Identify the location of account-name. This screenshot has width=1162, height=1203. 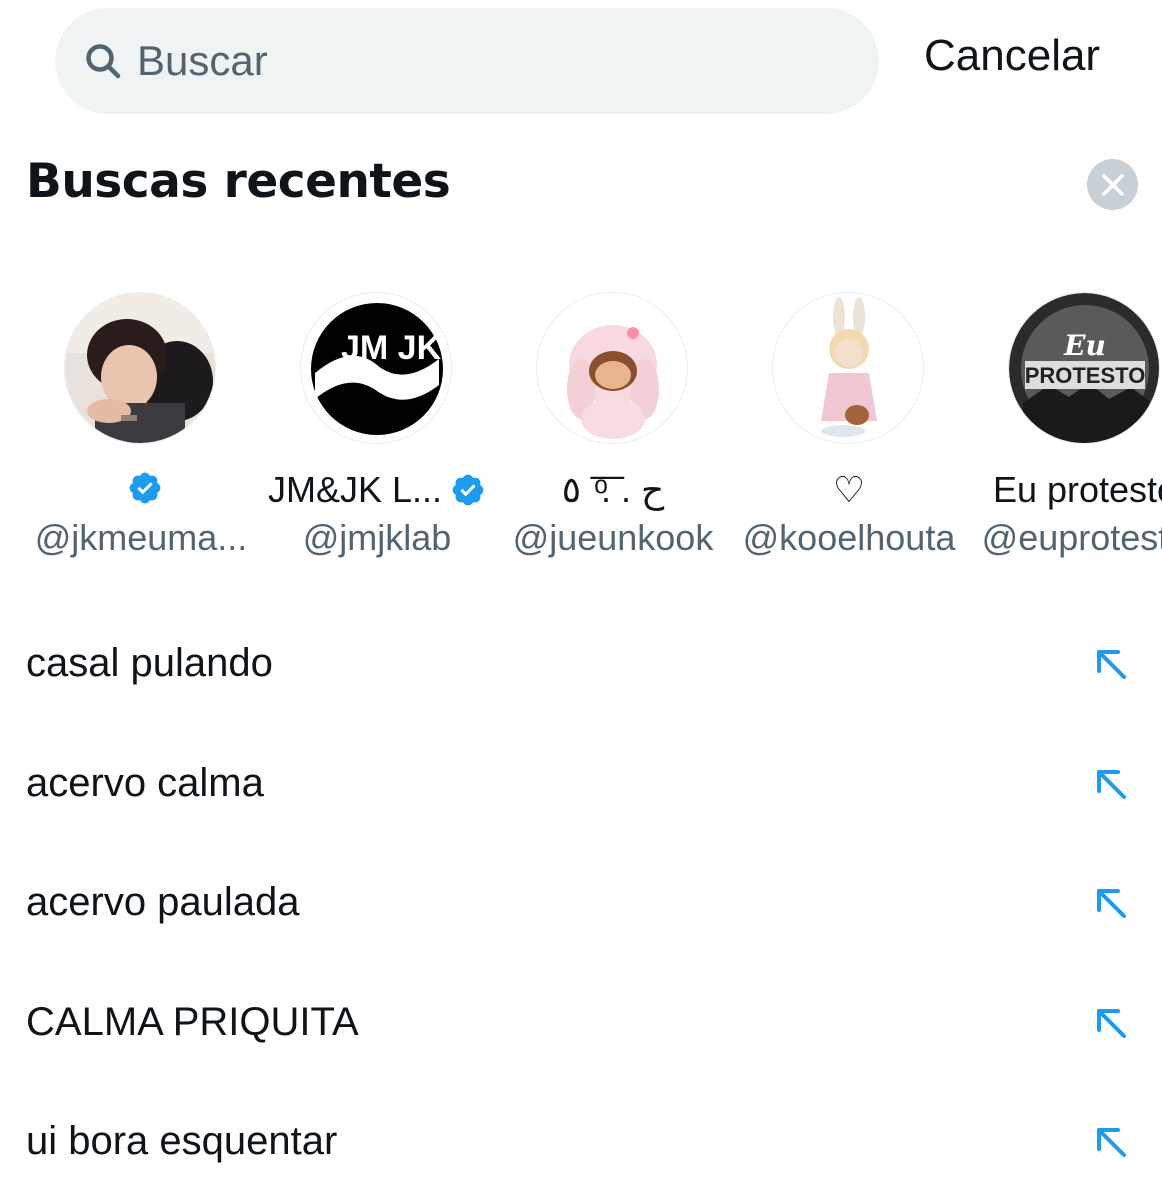
(141, 488).